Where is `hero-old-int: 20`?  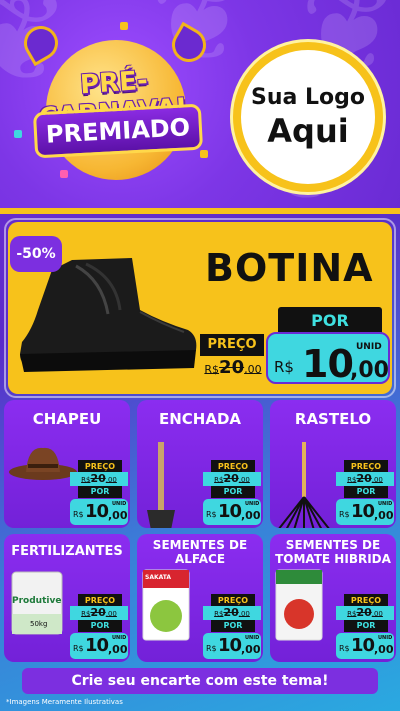 hero-old-int: 20 is located at coordinates (232, 367).